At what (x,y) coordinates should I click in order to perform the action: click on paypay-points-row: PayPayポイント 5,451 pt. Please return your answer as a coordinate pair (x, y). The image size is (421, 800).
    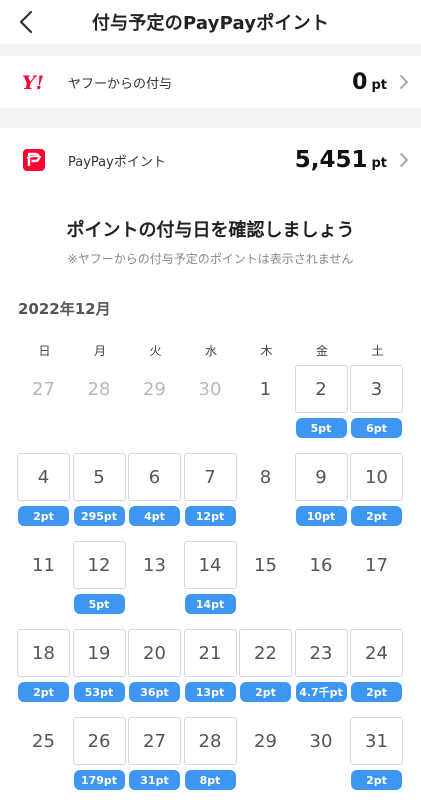
    Looking at the image, I should click on (210, 160).